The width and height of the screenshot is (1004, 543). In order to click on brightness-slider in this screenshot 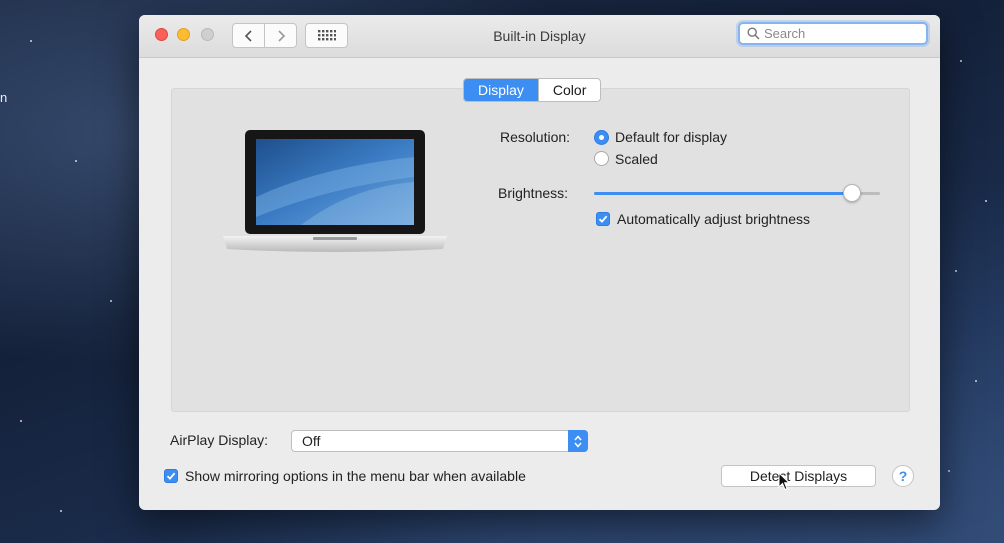, I will do `click(737, 193)`.